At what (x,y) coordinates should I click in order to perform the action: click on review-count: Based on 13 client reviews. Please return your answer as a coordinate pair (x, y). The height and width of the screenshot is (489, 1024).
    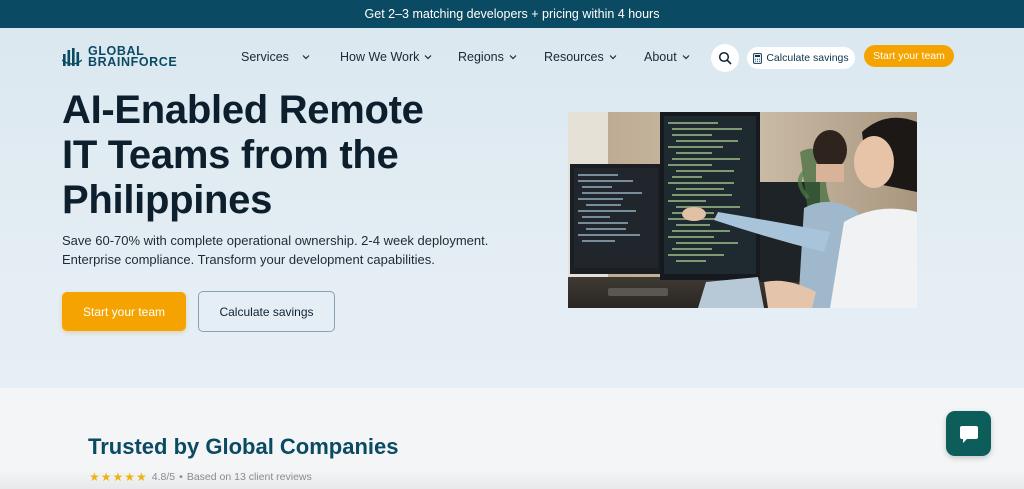
    Looking at the image, I should click on (249, 477).